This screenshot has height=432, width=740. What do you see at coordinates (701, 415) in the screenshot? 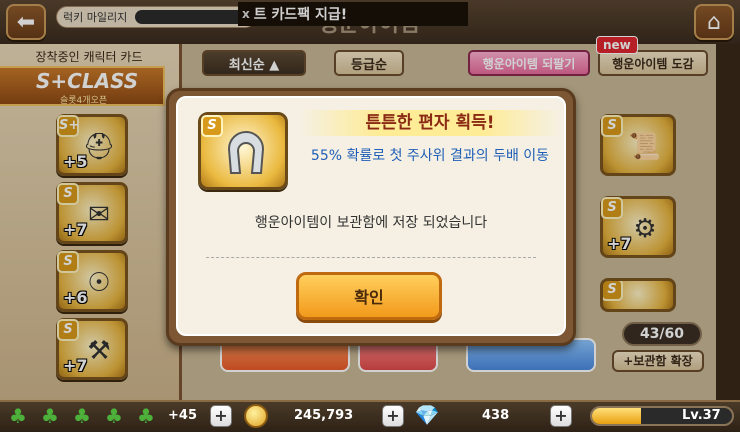
I see `level-label: Lv.37` at bounding box center [701, 415].